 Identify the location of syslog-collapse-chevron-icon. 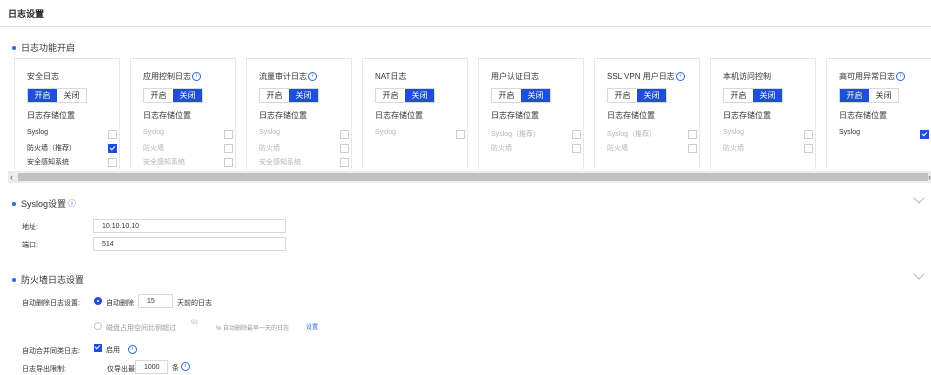
(919, 198).